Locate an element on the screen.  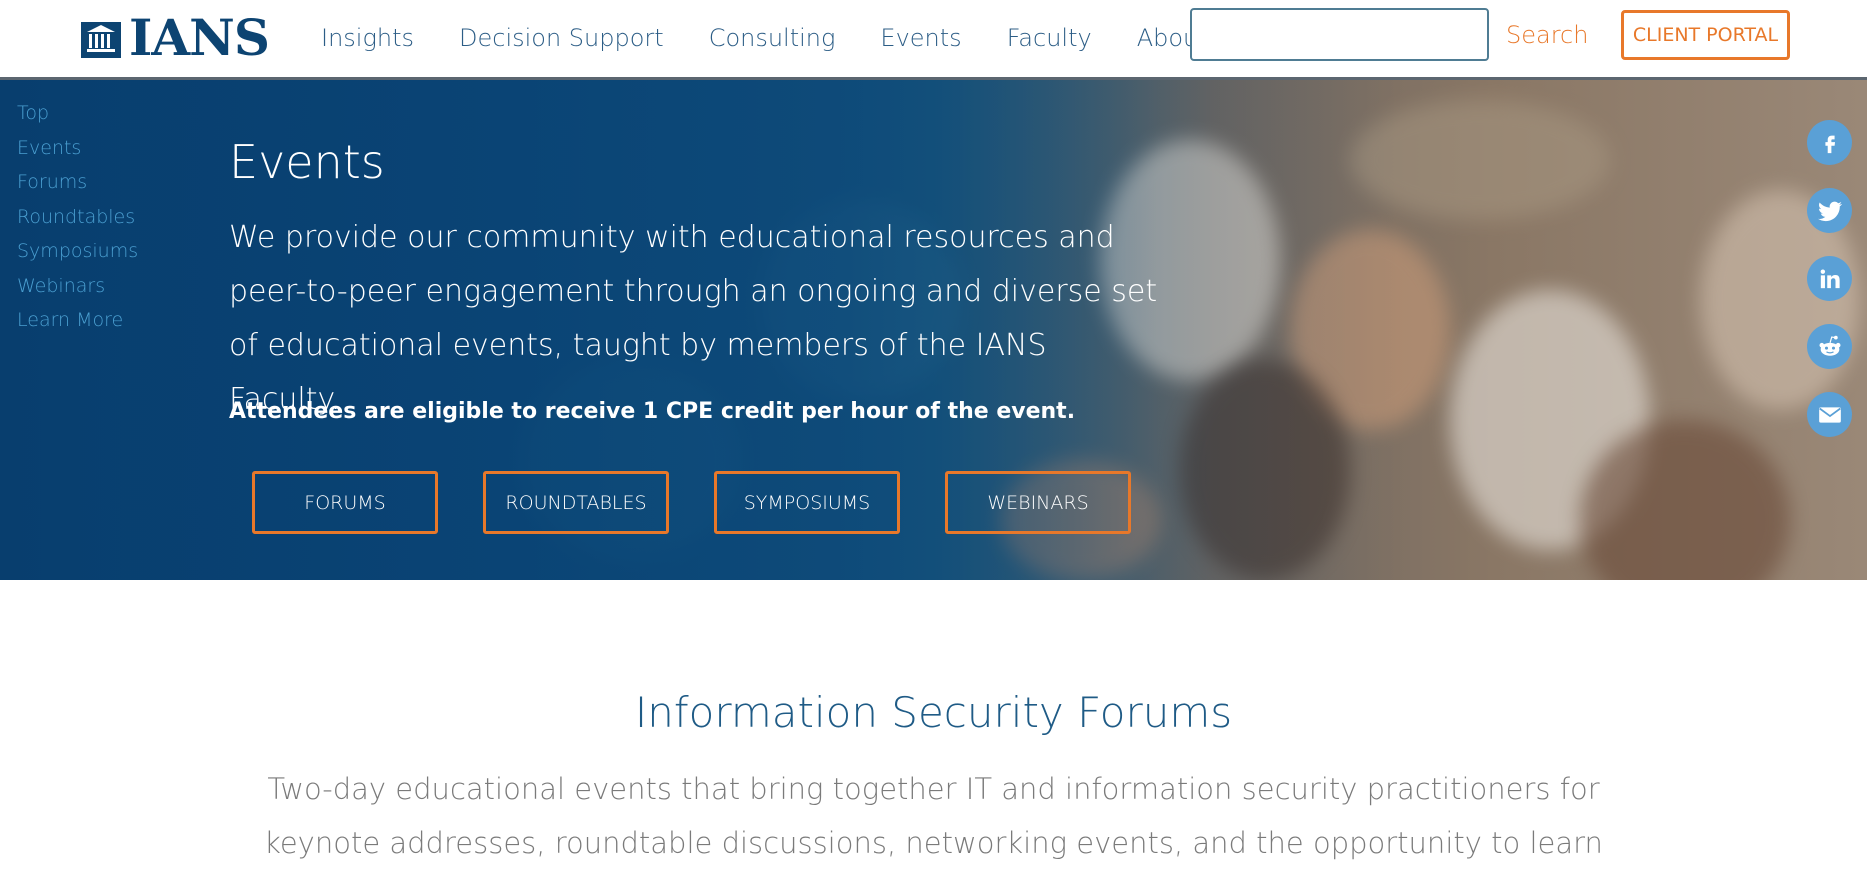
sidebar-item-top: Top is located at coordinates (77, 113).